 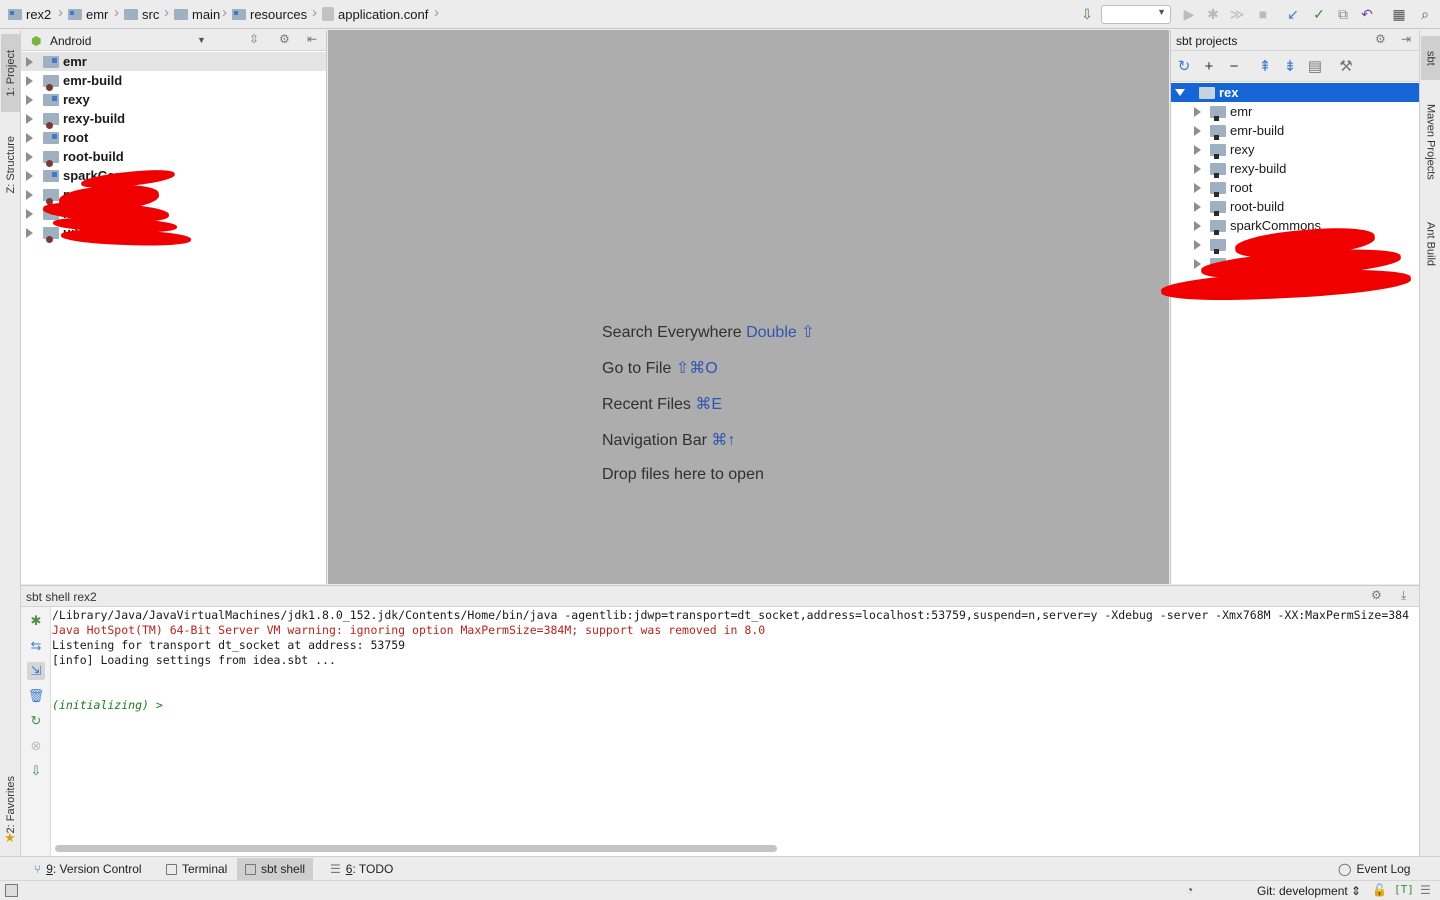 What do you see at coordinates (10, 73) in the screenshot?
I see `tab-project: 1: Project` at bounding box center [10, 73].